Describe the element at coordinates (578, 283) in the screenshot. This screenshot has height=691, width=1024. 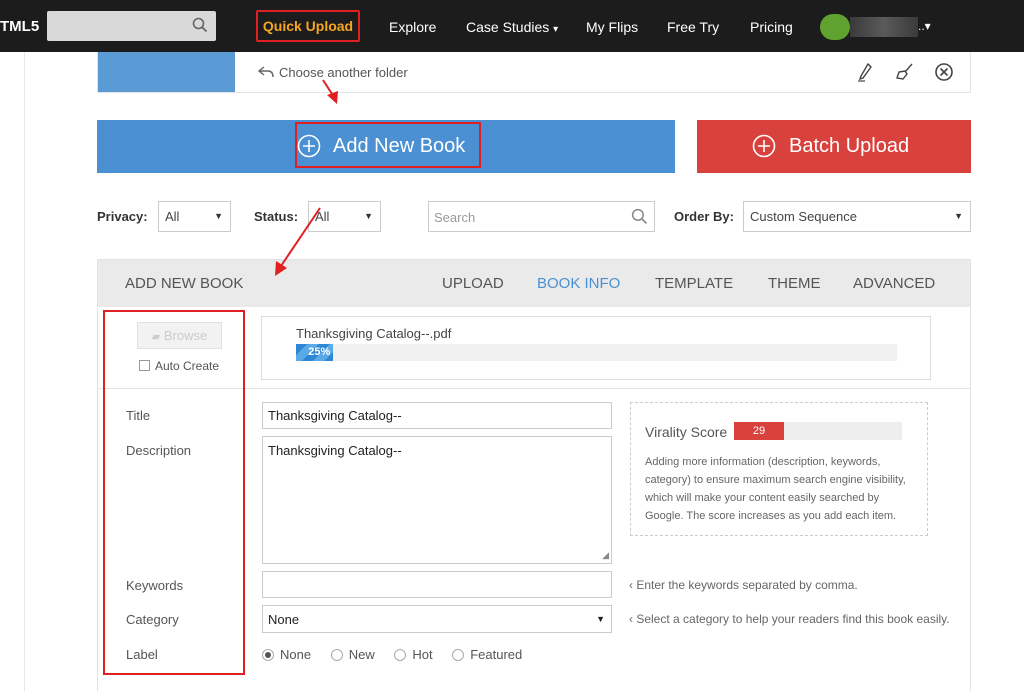
I see `tab-book-info: BOOK INFO` at that location.